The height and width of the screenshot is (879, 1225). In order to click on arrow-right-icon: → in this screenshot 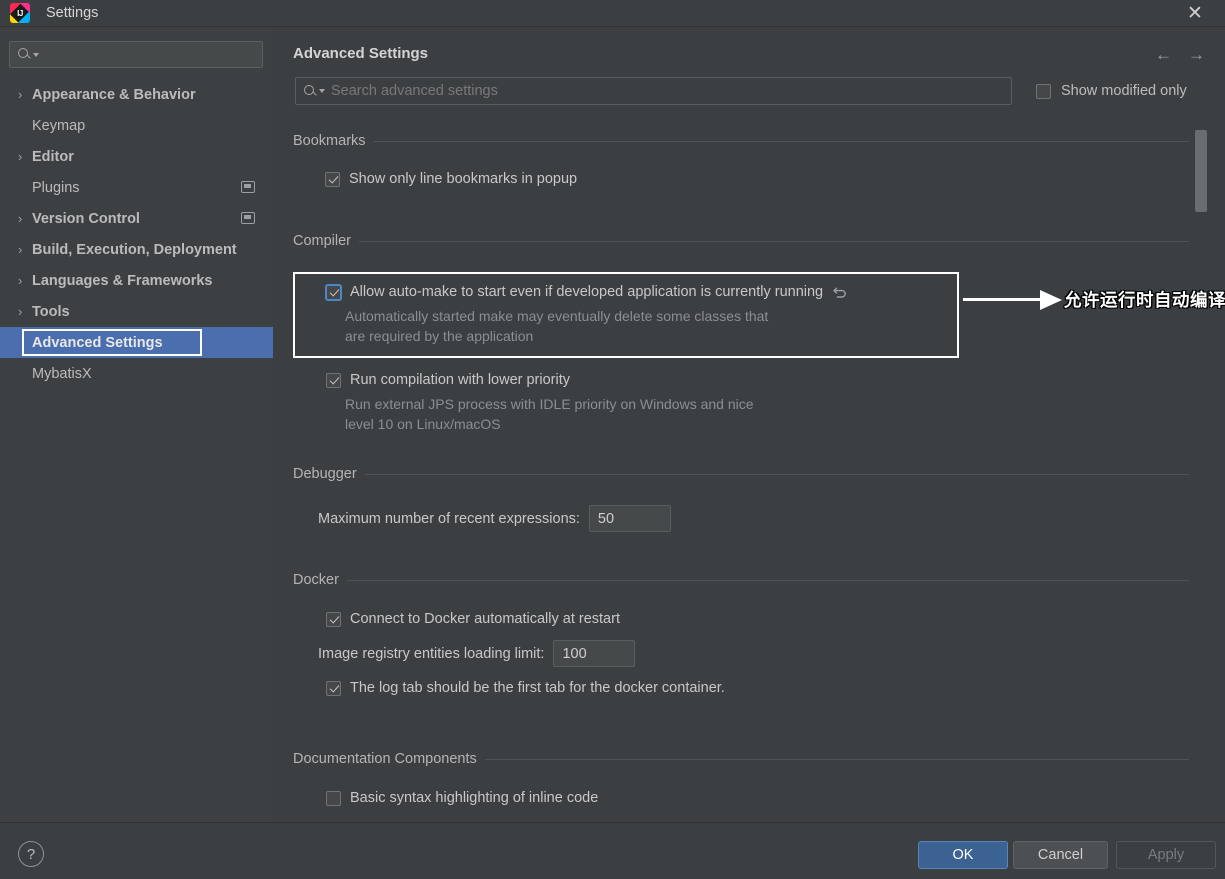, I will do `click(1196, 54)`.